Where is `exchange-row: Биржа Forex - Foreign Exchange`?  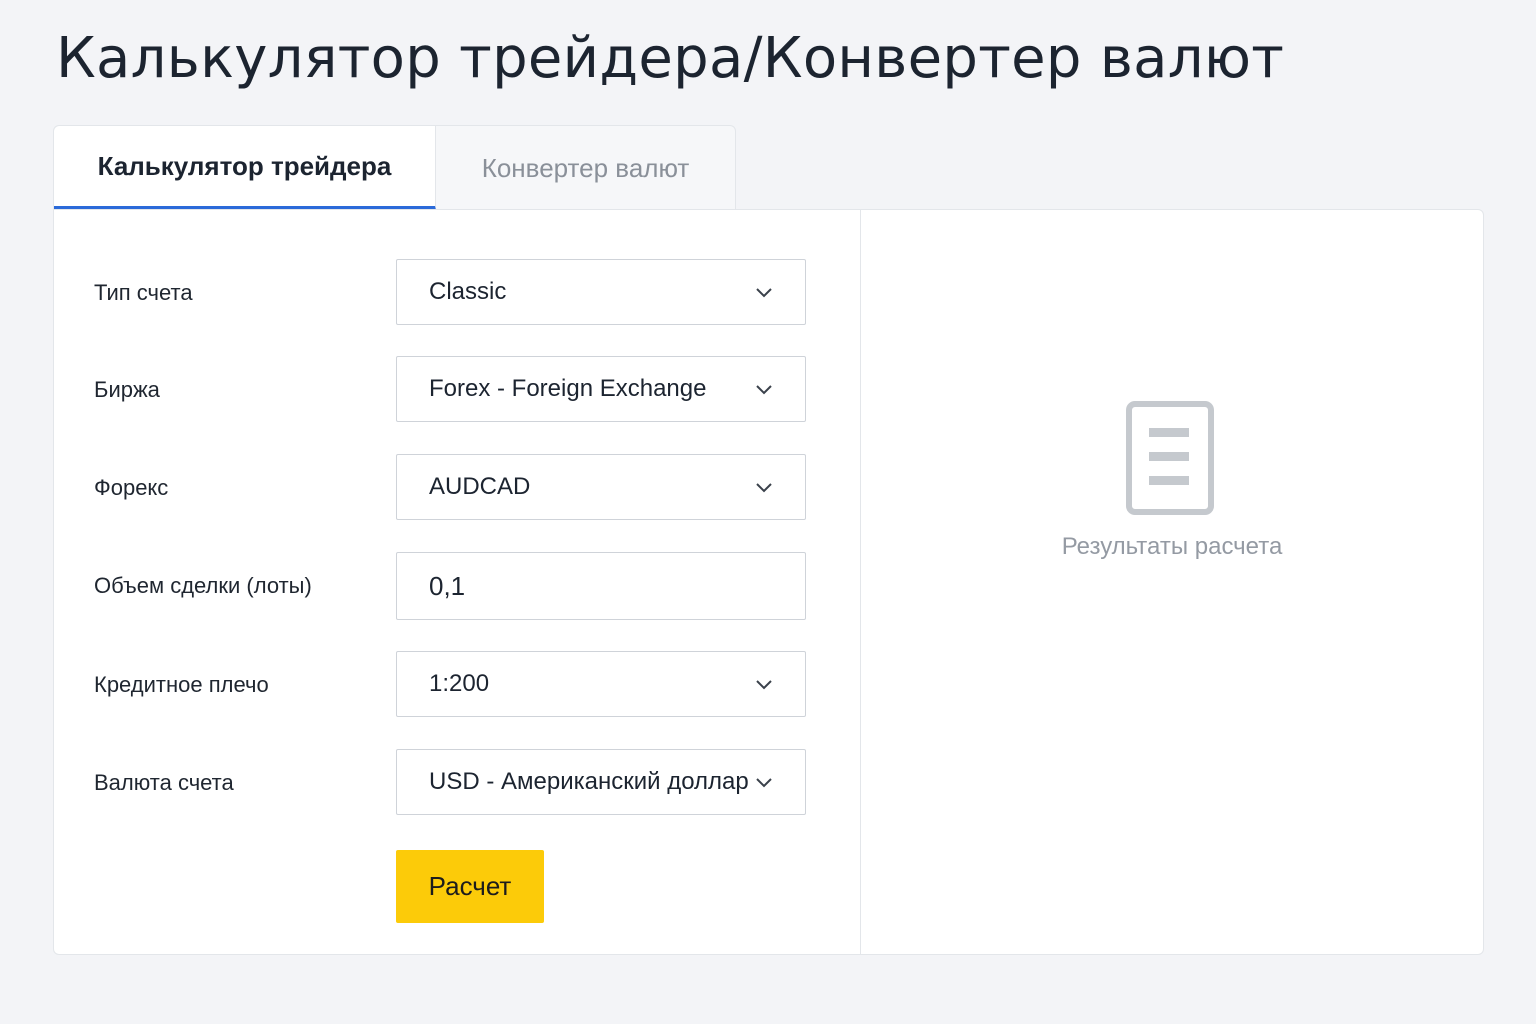
exchange-row: Биржа Forex - Foreign Exchange is located at coordinates (457, 390).